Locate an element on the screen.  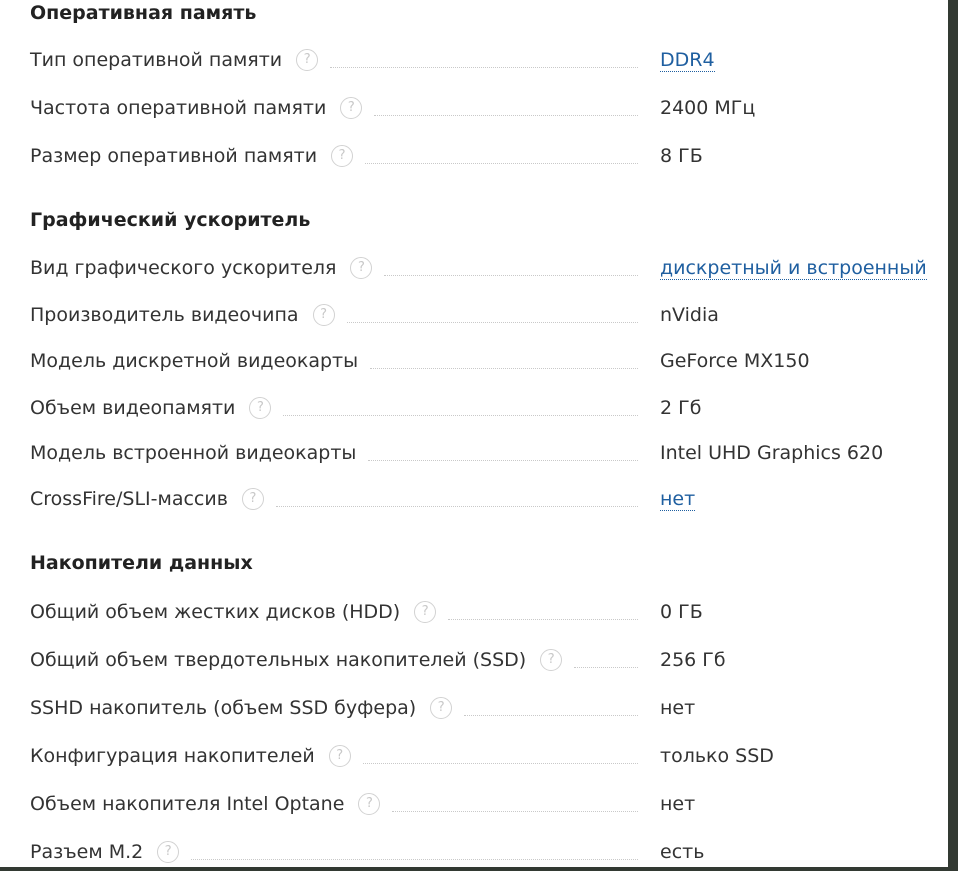
section-title-gpu: Графический ускоритель is located at coordinates (170, 220).